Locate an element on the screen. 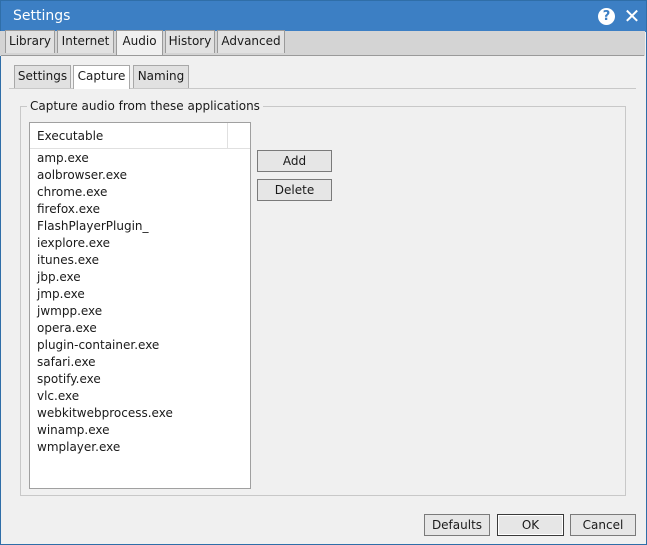 The width and height of the screenshot is (647, 545). list-item: jmp.exe is located at coordinates (140, 294).